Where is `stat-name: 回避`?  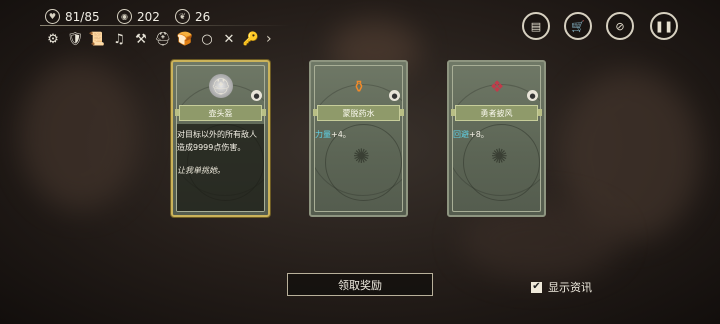
stat-name: 回避 is located at coordinates (461, 134).